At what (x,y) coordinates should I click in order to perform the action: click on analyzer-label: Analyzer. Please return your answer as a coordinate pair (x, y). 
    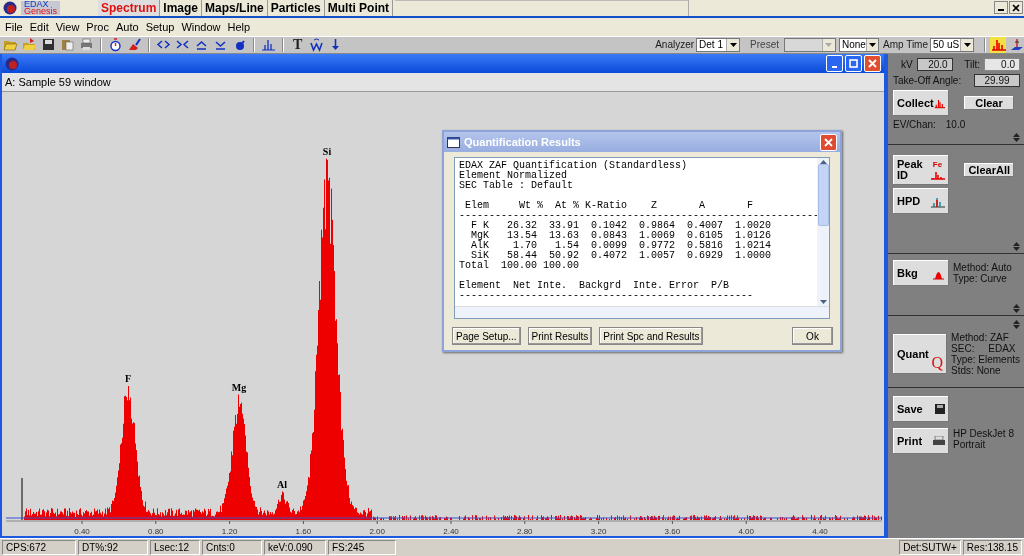
    Looking at the image, I should click on (675, 45).